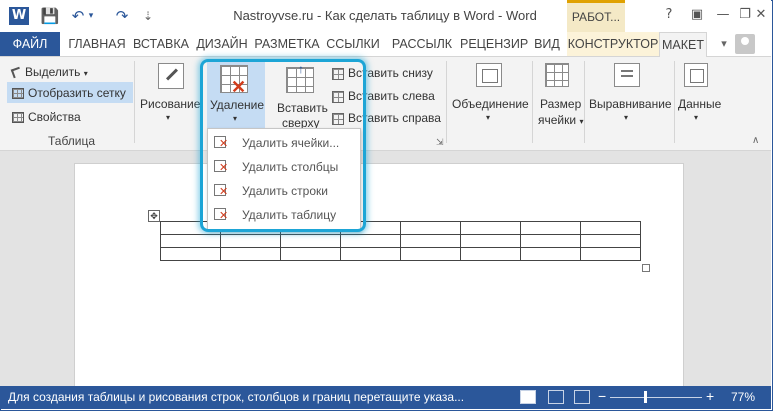 This screenshot has height=411, width=773. I want to click on properties-button: Свойства, so click(46, 117).